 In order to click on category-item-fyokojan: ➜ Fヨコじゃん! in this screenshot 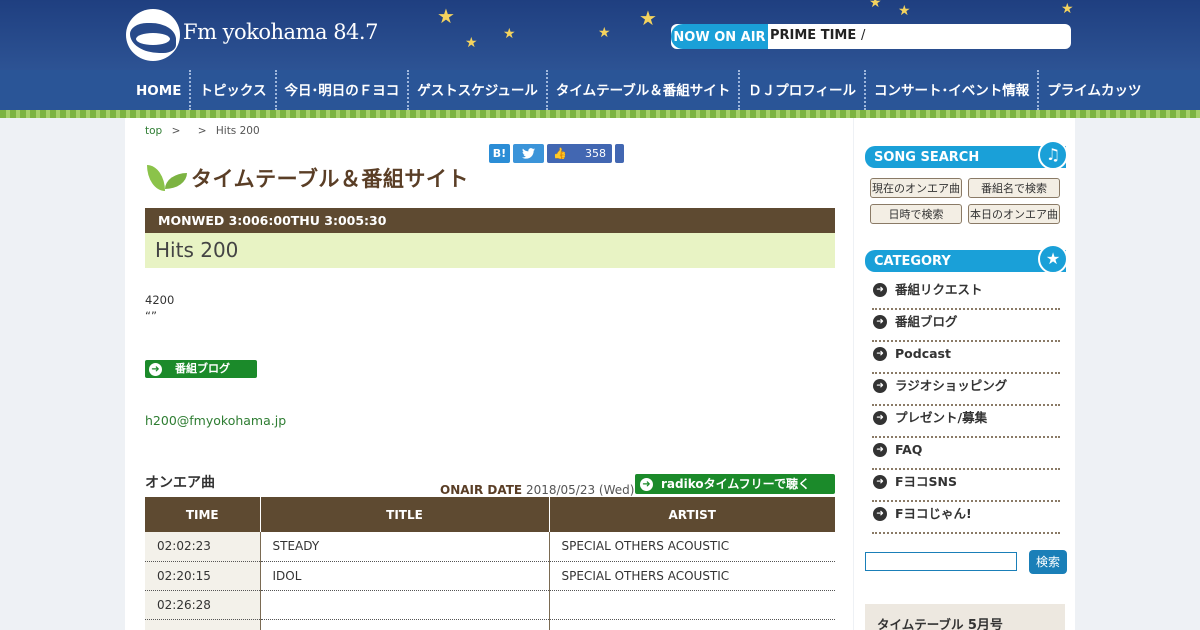, I will do `click(966, 518)`.